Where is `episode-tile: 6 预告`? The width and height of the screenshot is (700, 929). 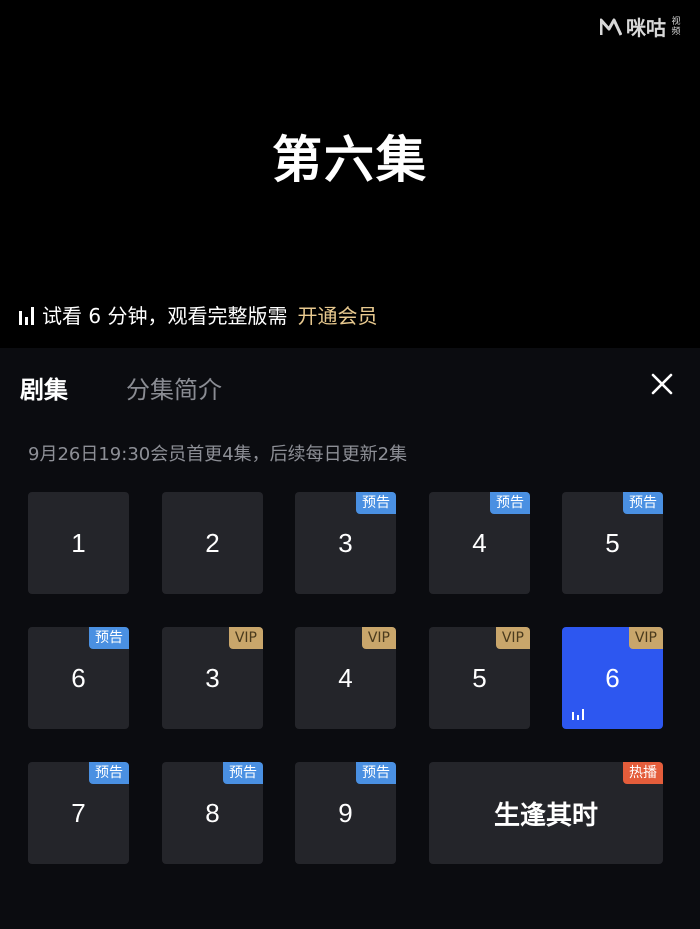 episode-tile: 6 预告 is located at coordinates (78, 678).